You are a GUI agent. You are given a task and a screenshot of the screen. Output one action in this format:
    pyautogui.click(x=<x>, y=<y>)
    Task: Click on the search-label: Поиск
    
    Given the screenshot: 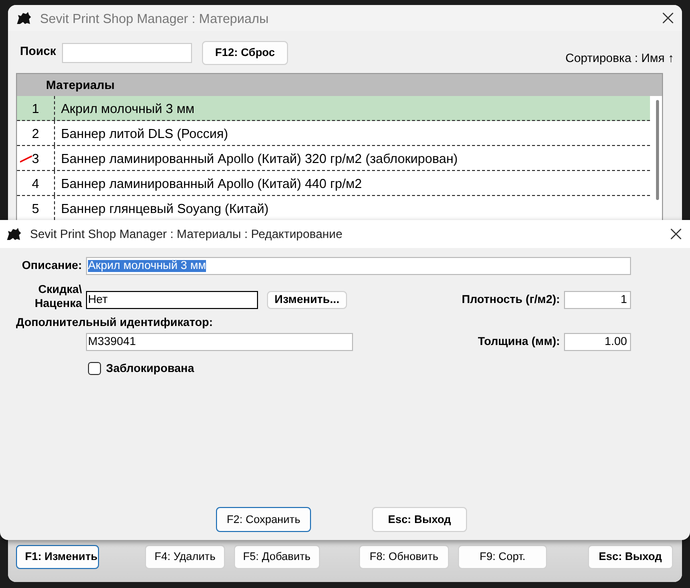 What is the action you would take?
    pyautogui.click(x=38, y=51)
    